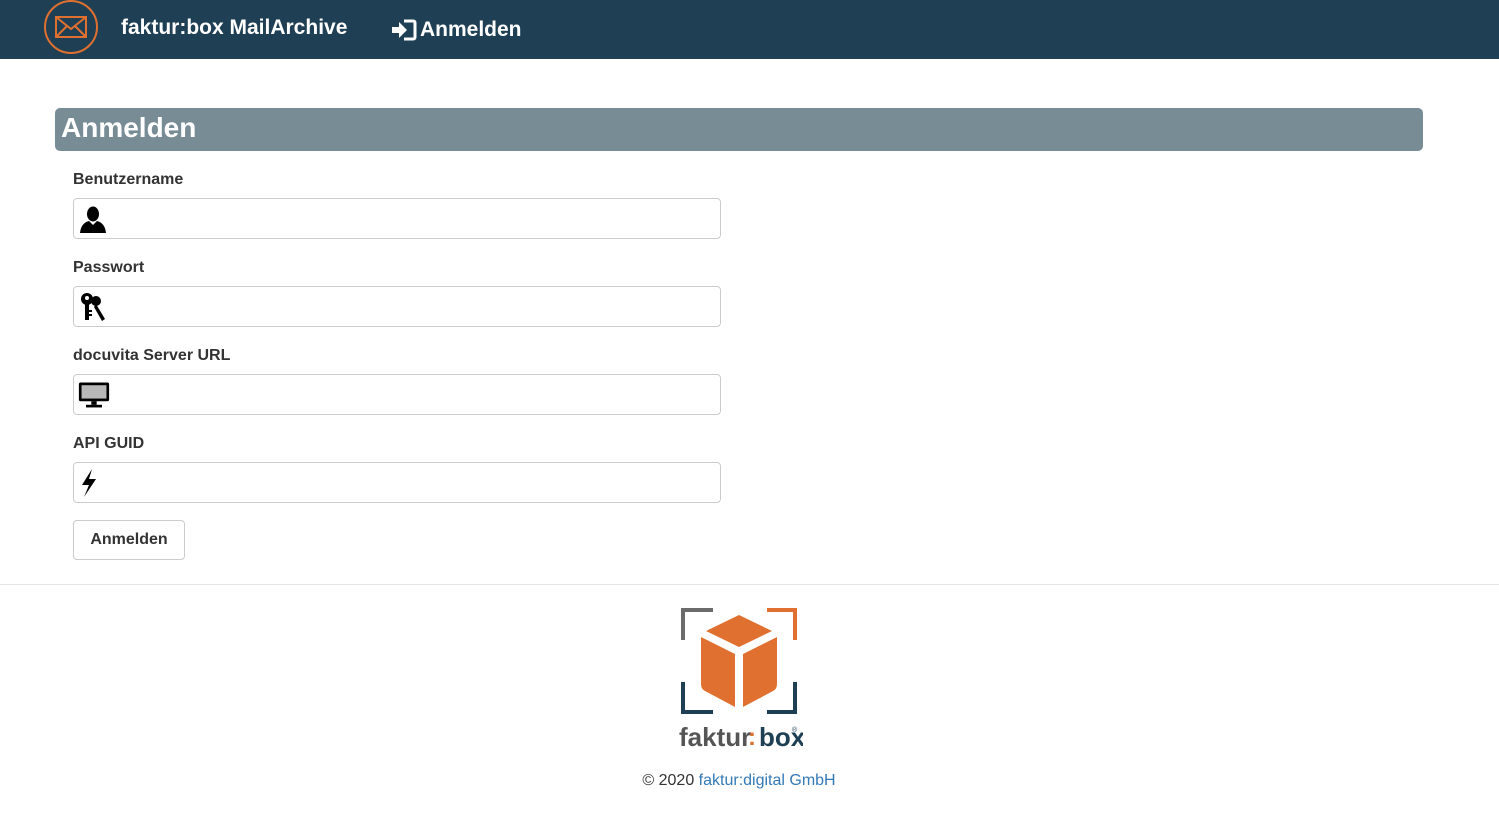 The height and width of the screenshot is (813, 1499). I want to click on lightning-icon, so click(94, 482).